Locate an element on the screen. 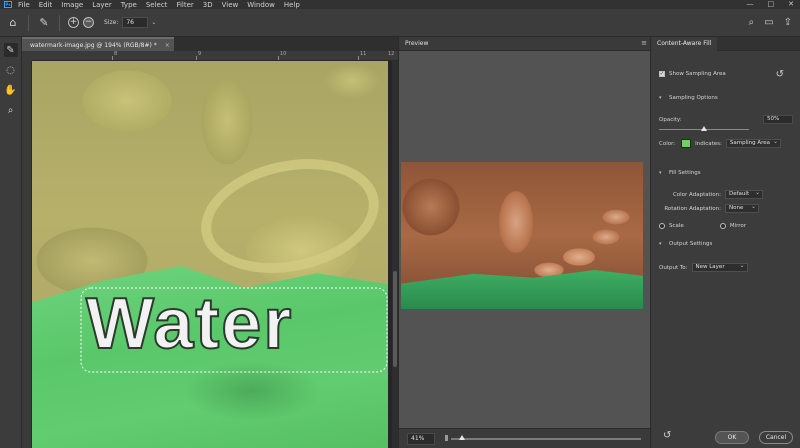 The image size is (800, 448). home-icon: ⌂ is located at coordinates (13, 23).